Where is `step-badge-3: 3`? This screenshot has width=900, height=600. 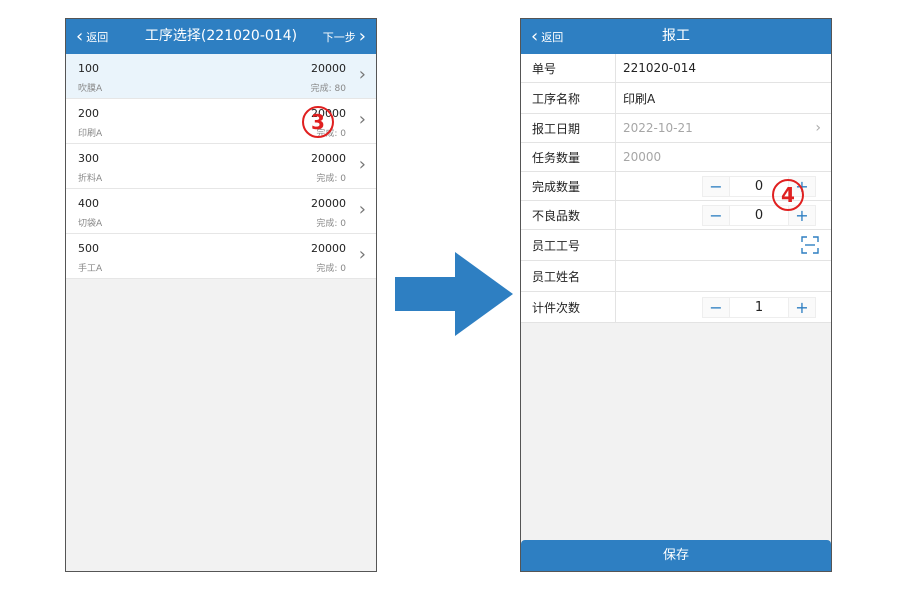
step-badge-3: 3 is located at coordinates (318, 122).